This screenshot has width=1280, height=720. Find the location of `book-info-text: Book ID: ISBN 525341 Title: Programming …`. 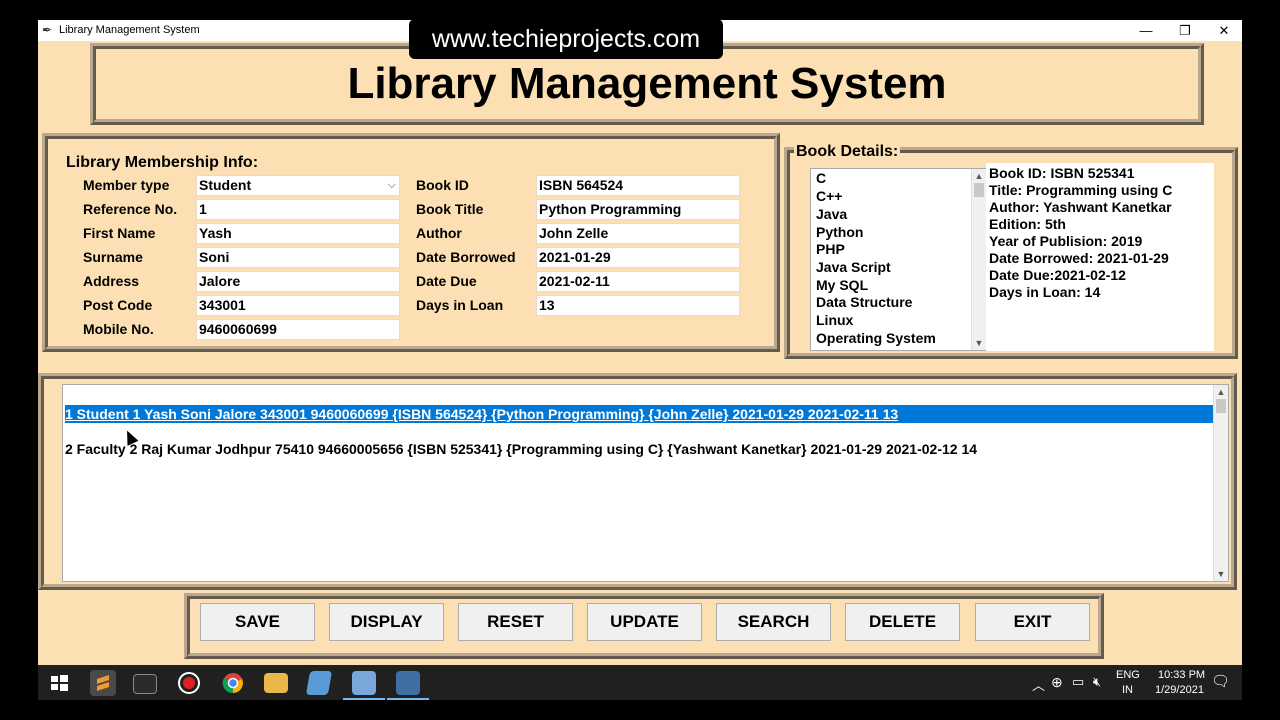

book-info-text: Book ID: ISBN 525341 Title: Programming … is located at coordinates (1100, 257).